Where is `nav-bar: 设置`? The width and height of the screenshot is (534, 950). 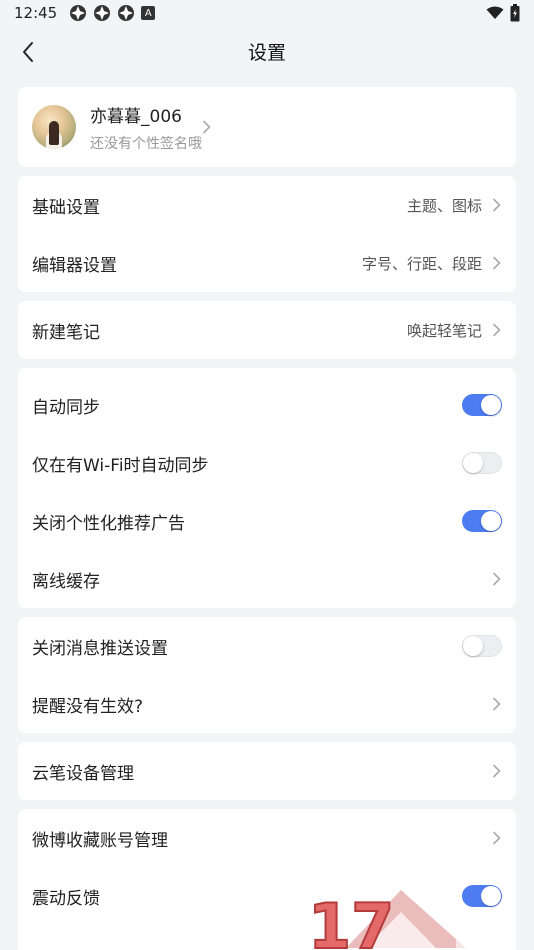
nav-bar: 设置 is located at coordinates (267, 51).